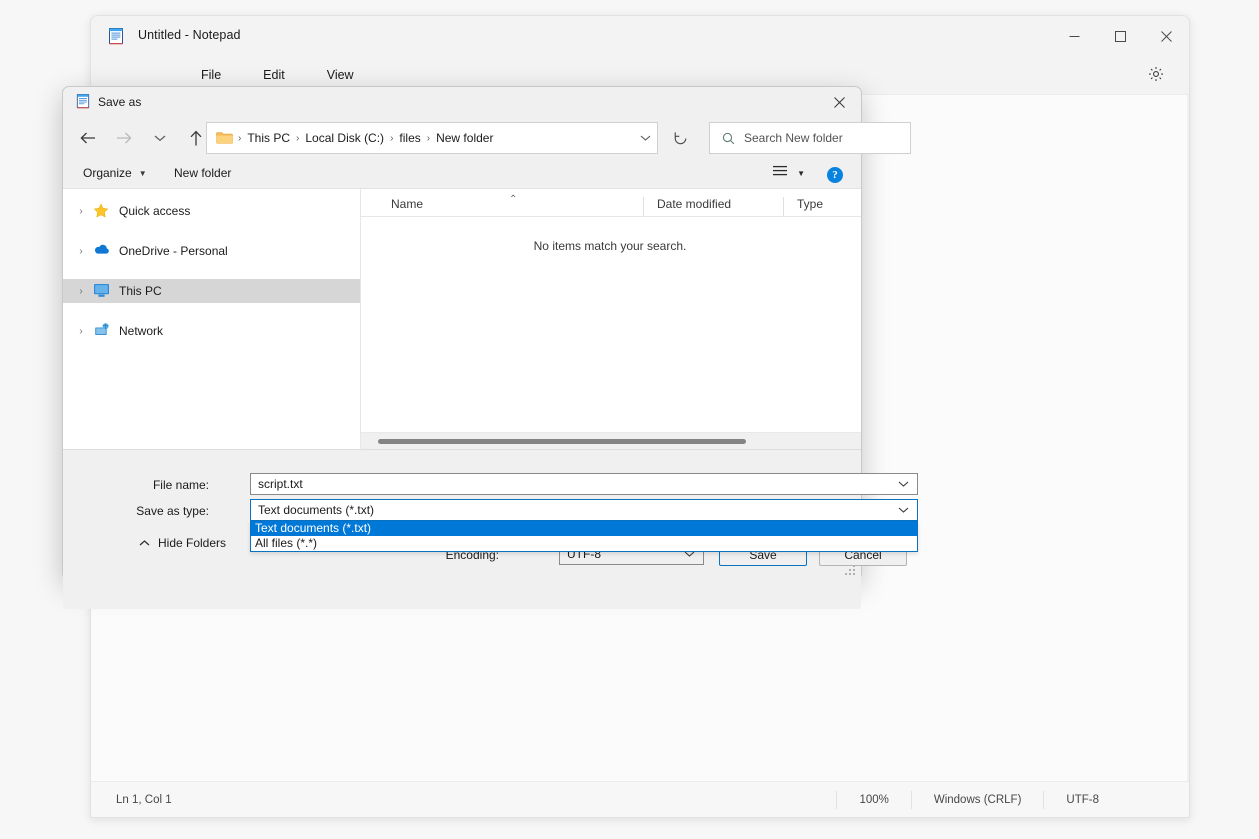 The width and height of the screenshot is (1259, 839). Describe the element at coordinates (172, 511) in the screenshot. I see `save-as-type-label: Save as type:` at that location.